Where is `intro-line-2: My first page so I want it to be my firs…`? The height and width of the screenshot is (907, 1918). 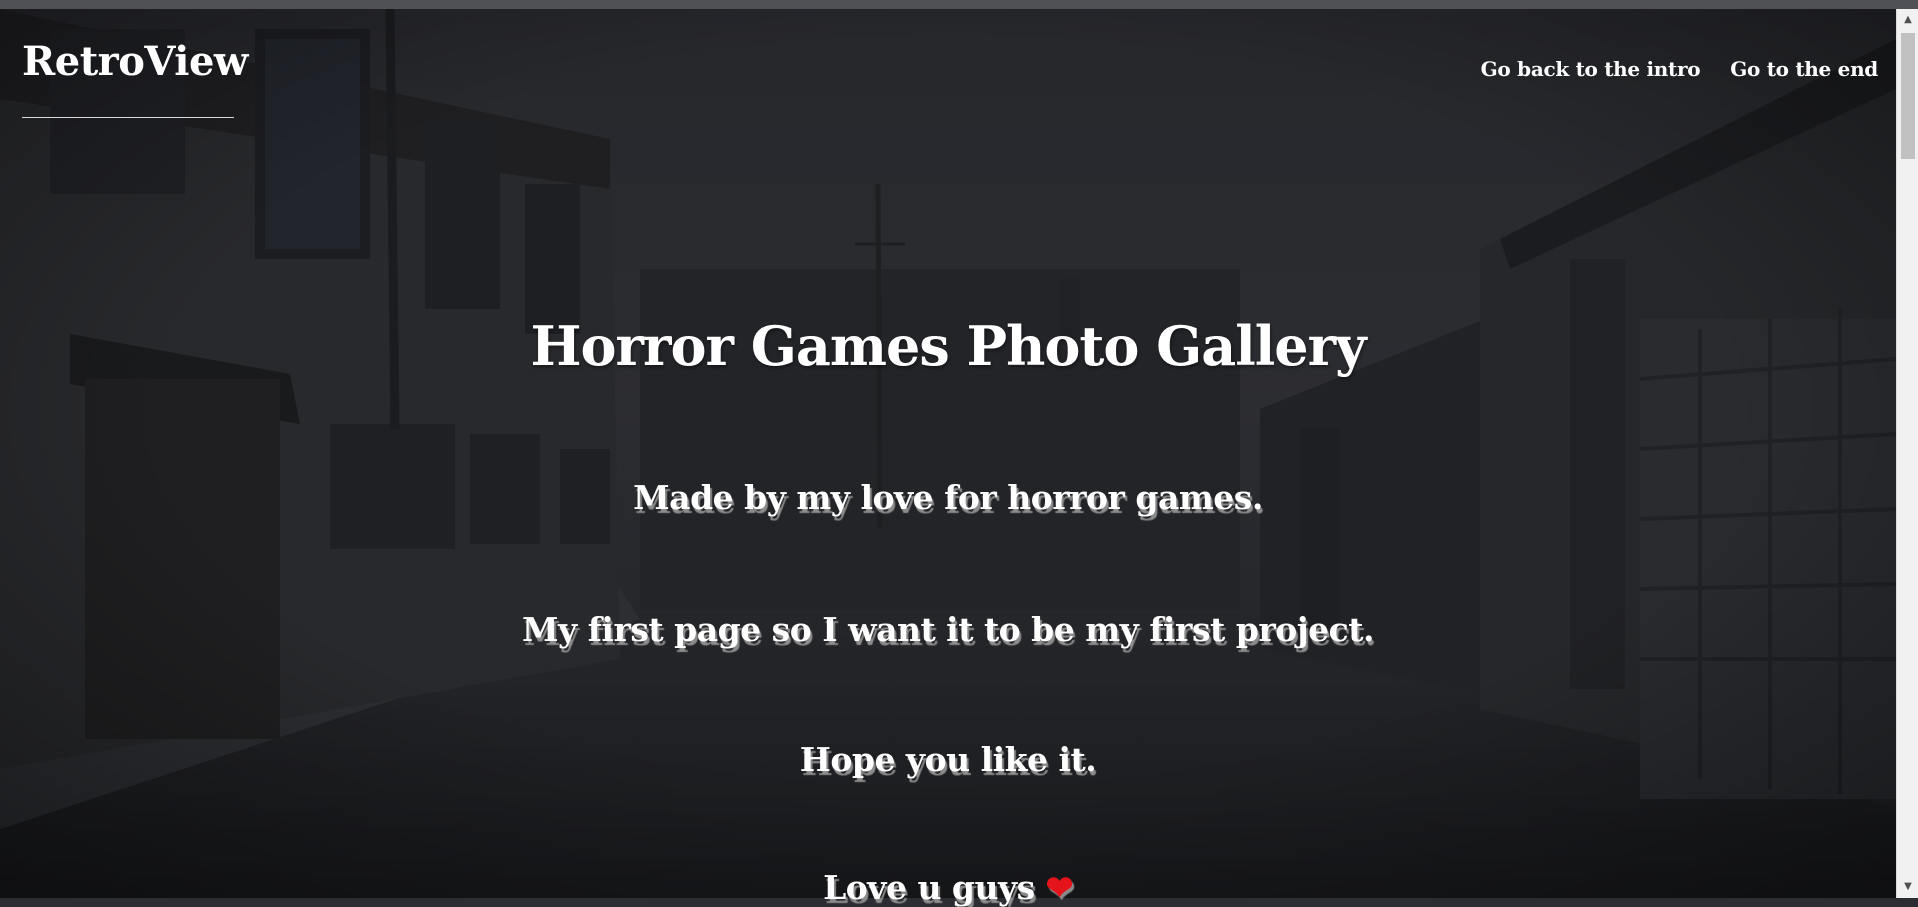
intro-line-2: My first page so I want it to be my firs… is located at coordinates (948, 629).